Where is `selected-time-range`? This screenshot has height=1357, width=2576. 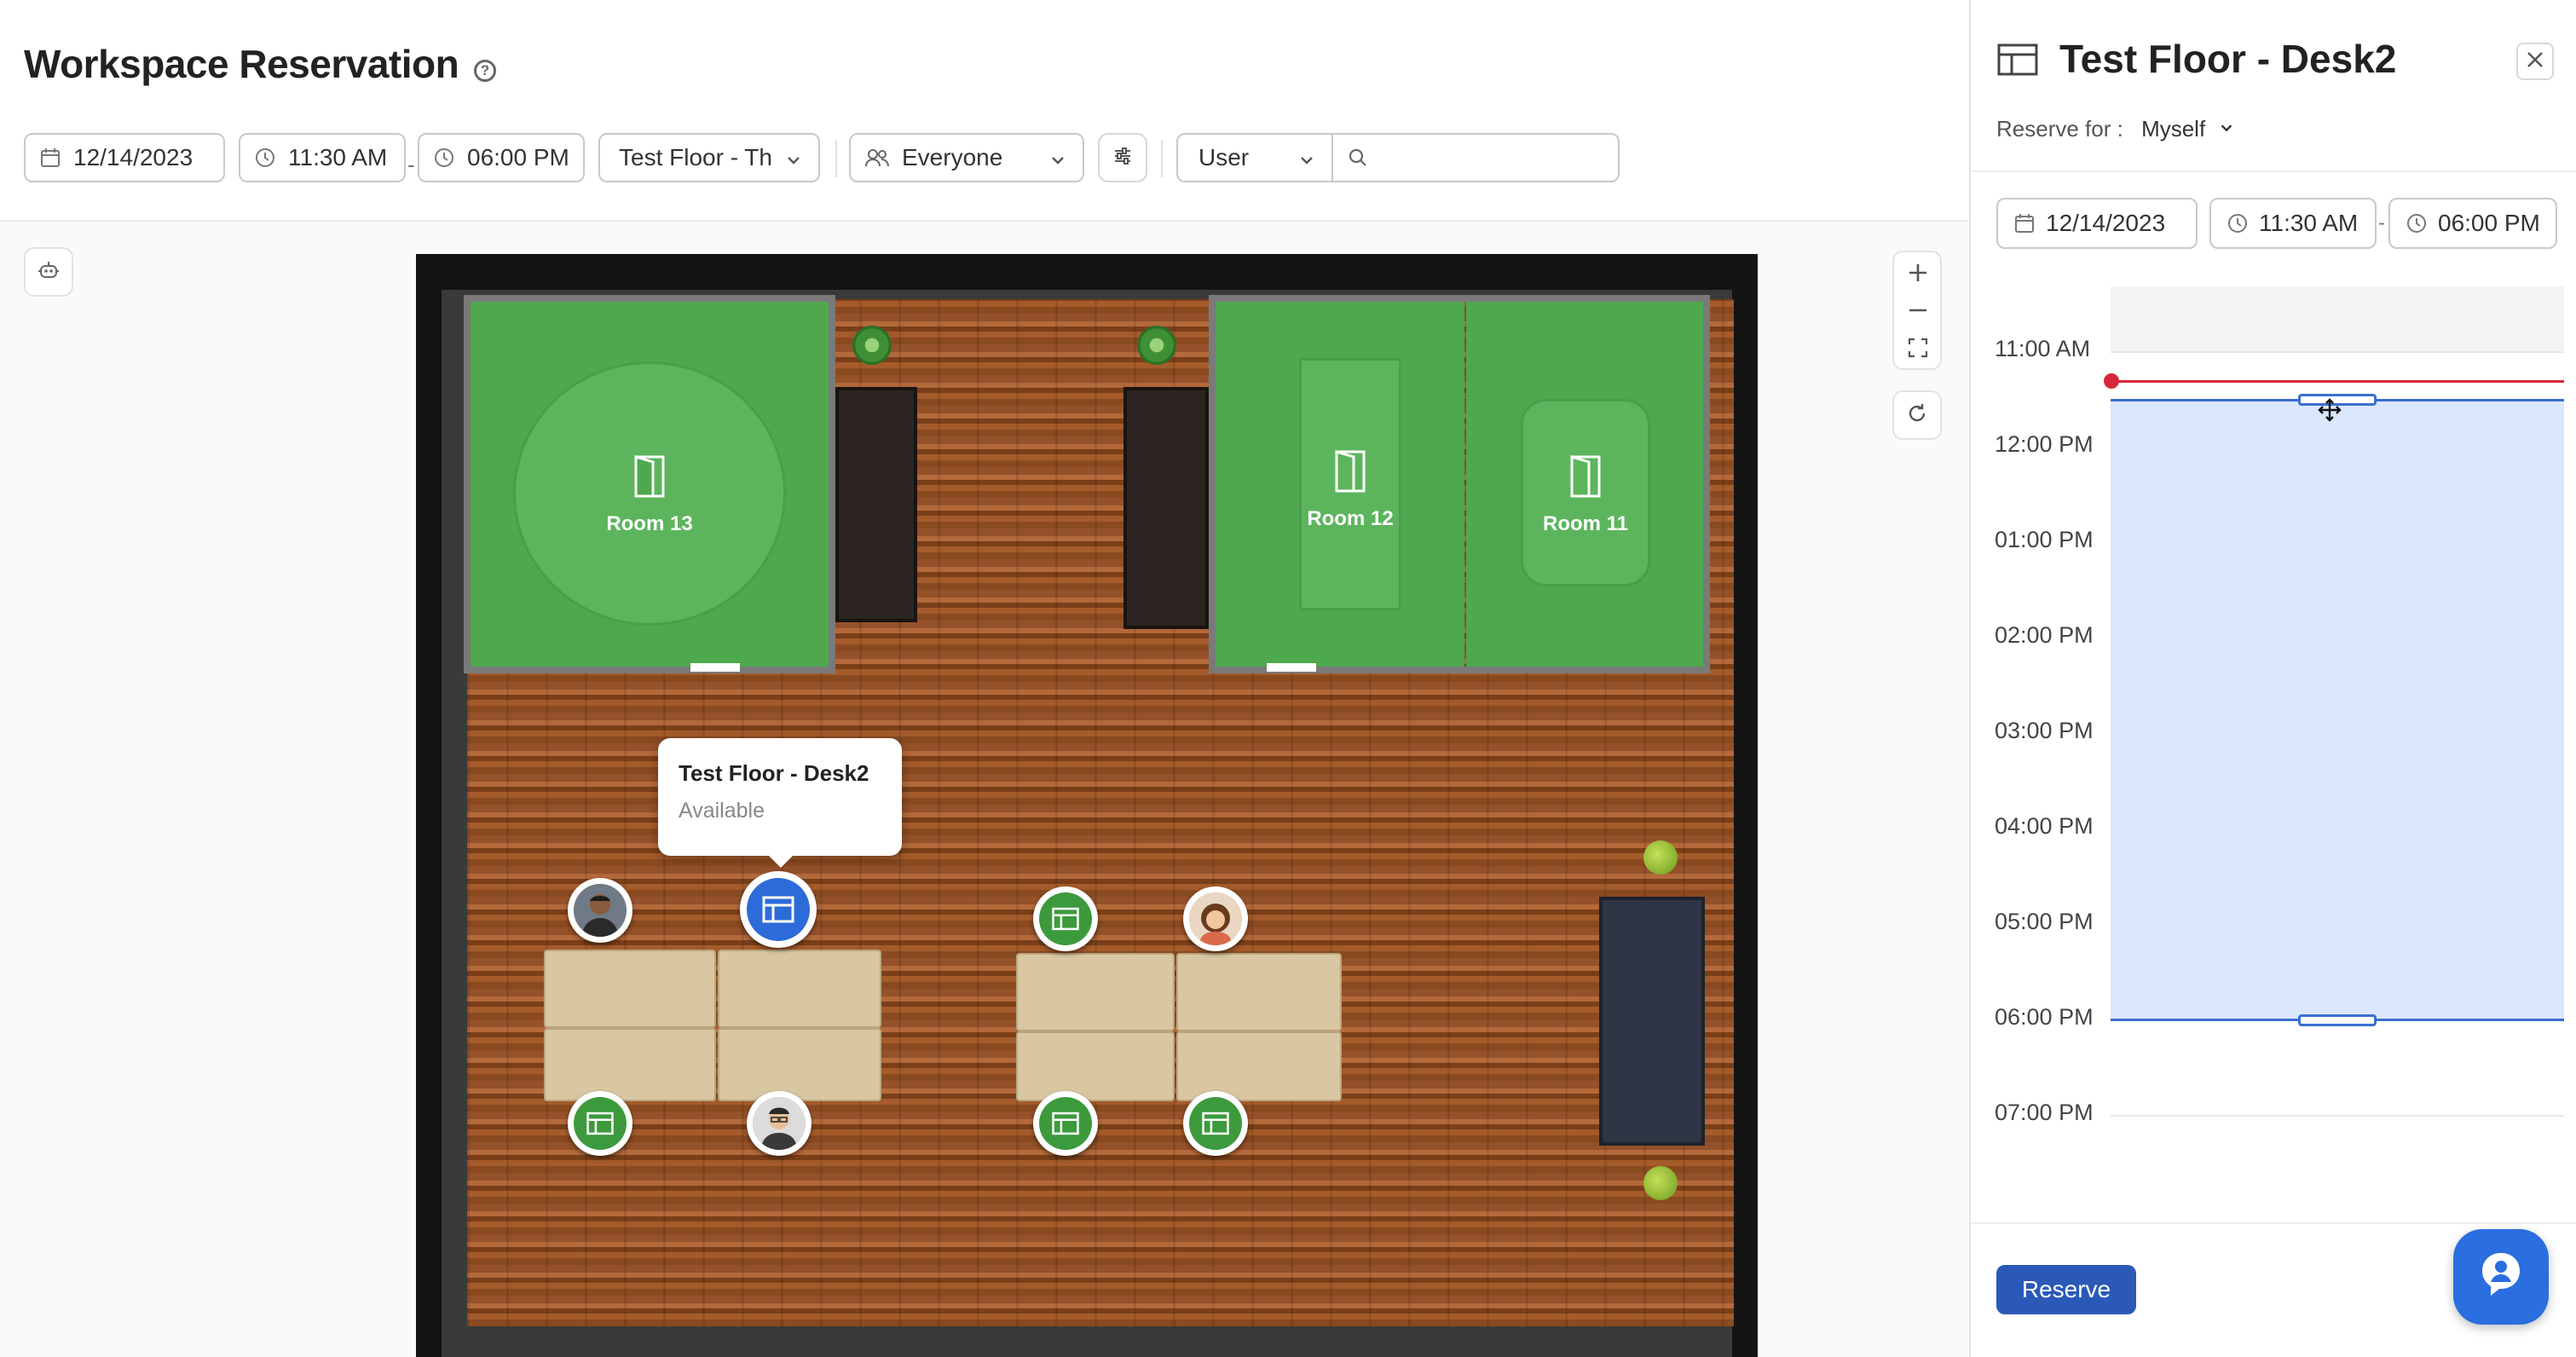
selected-time-range is located at coordinates (2337, 710).